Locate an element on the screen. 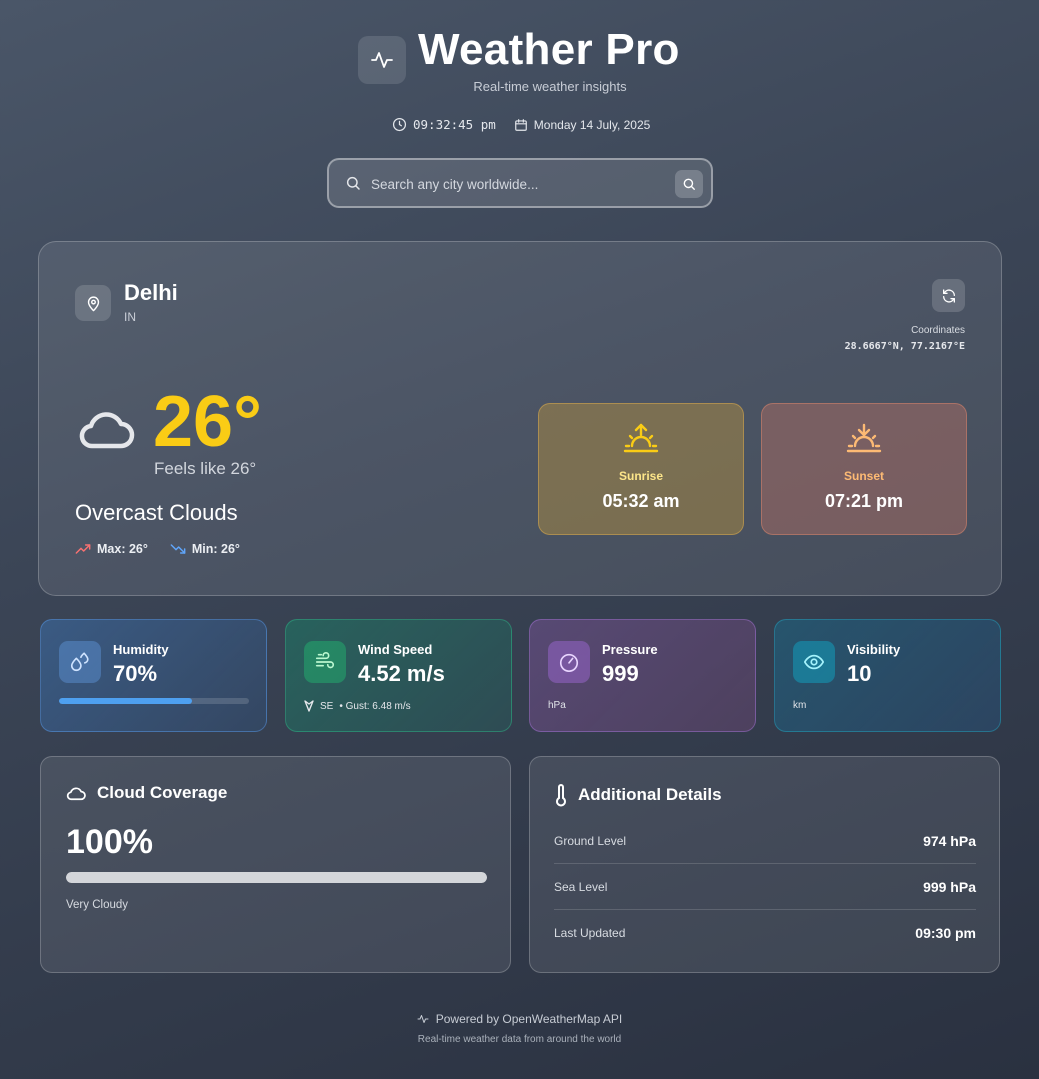 The width and height of the screenshot is (1039, 1079). refresh-icon is located at coordinates (948, 295).